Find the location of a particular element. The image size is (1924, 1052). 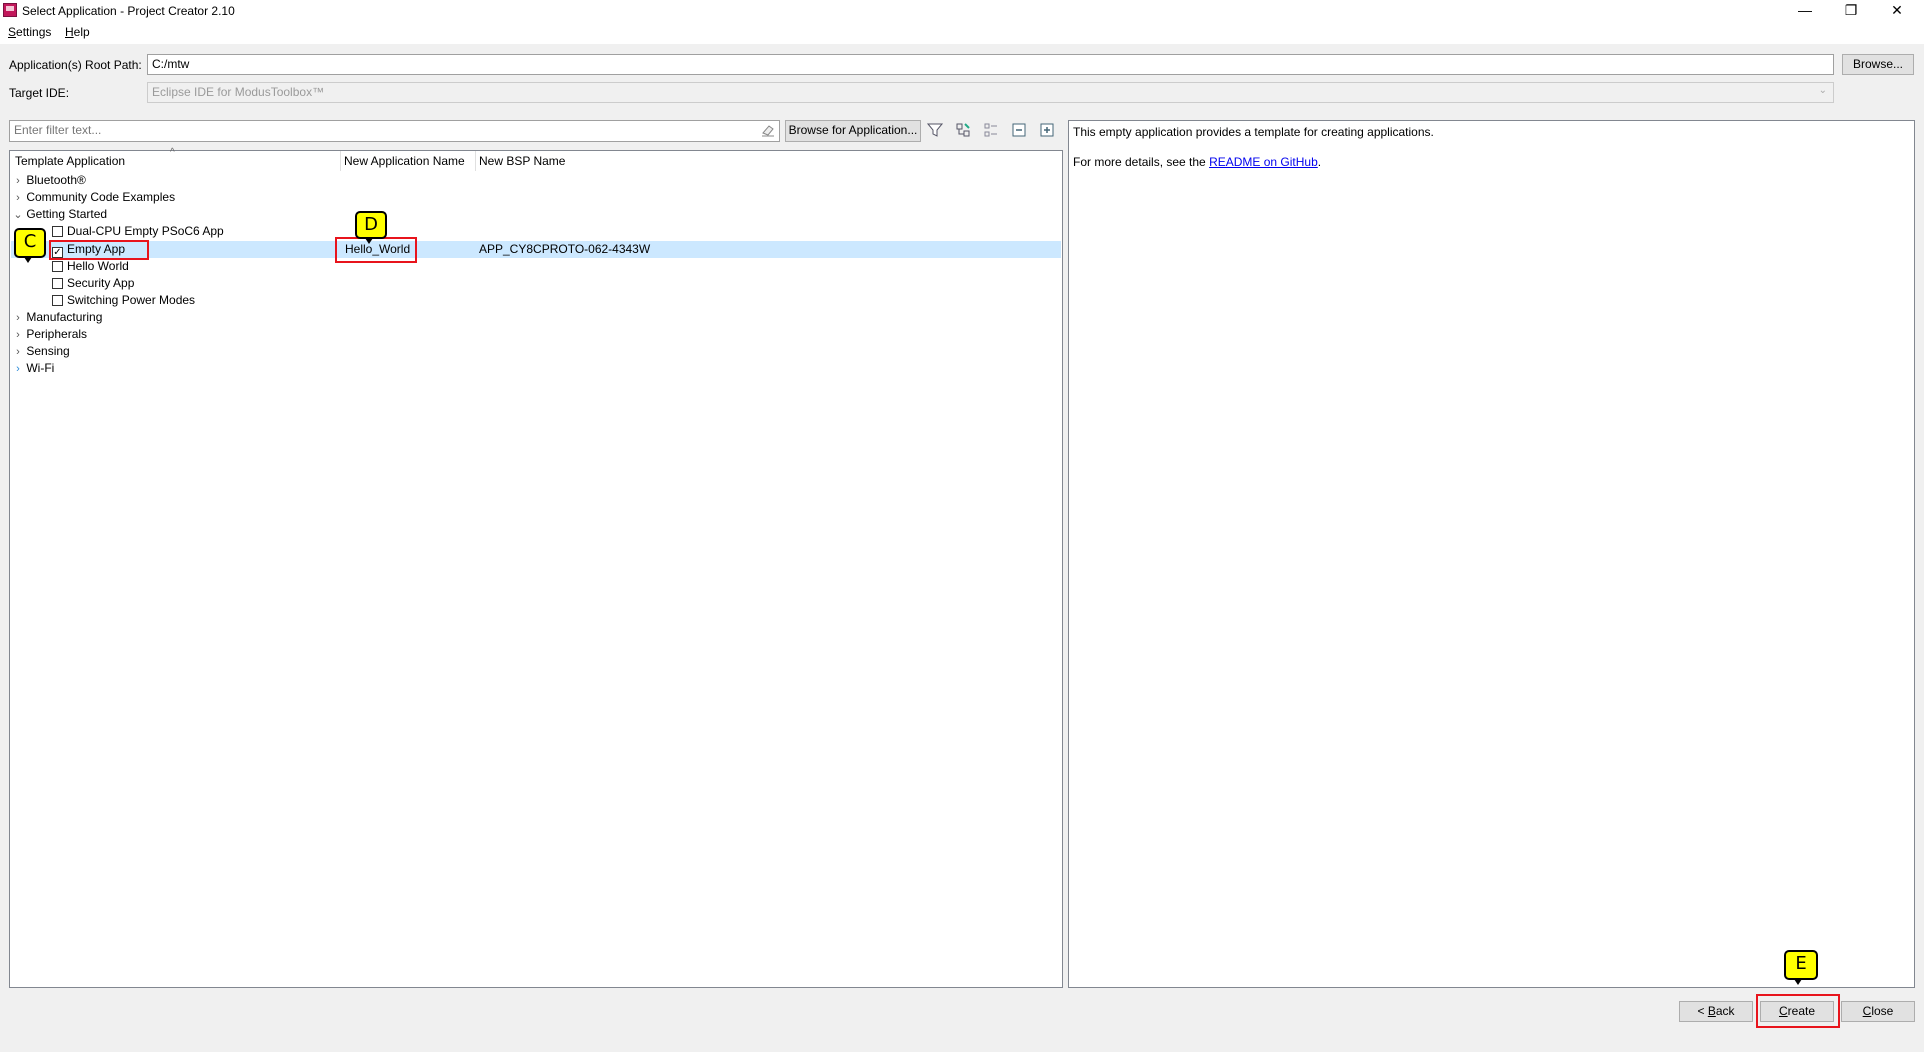

menu-settings-label: ettings is located at coordinates (34, 32).